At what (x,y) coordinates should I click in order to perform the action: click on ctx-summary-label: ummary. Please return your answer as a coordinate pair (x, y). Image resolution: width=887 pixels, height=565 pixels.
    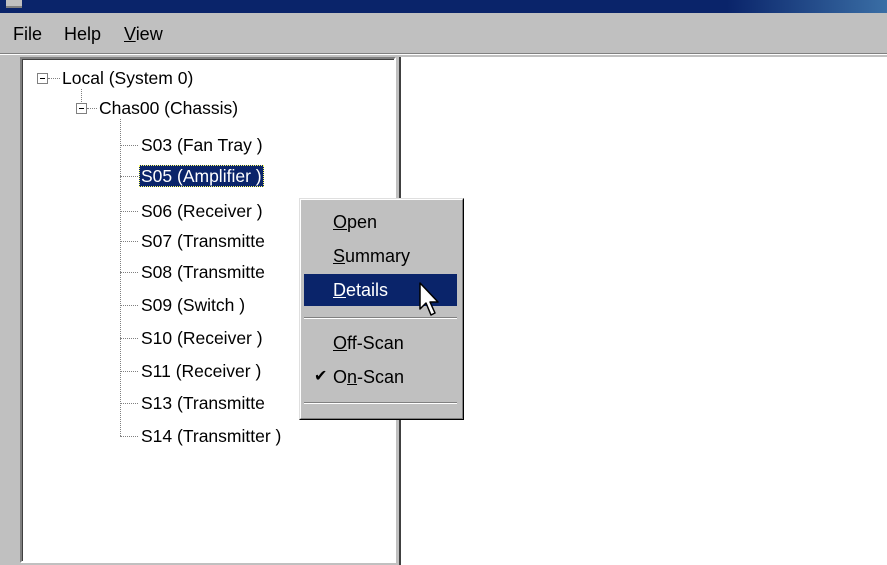
    Looking at the image, I should click on (378, 256).